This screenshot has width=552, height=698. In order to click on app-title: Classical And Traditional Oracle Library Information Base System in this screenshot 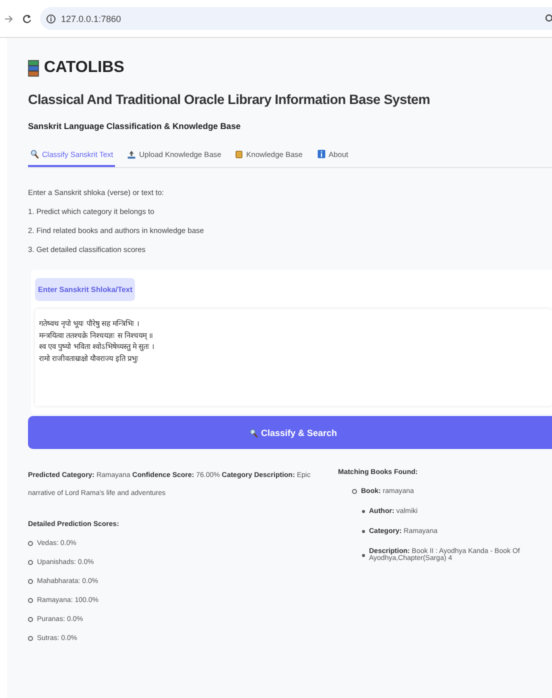, I will do `click(229, 99)`.